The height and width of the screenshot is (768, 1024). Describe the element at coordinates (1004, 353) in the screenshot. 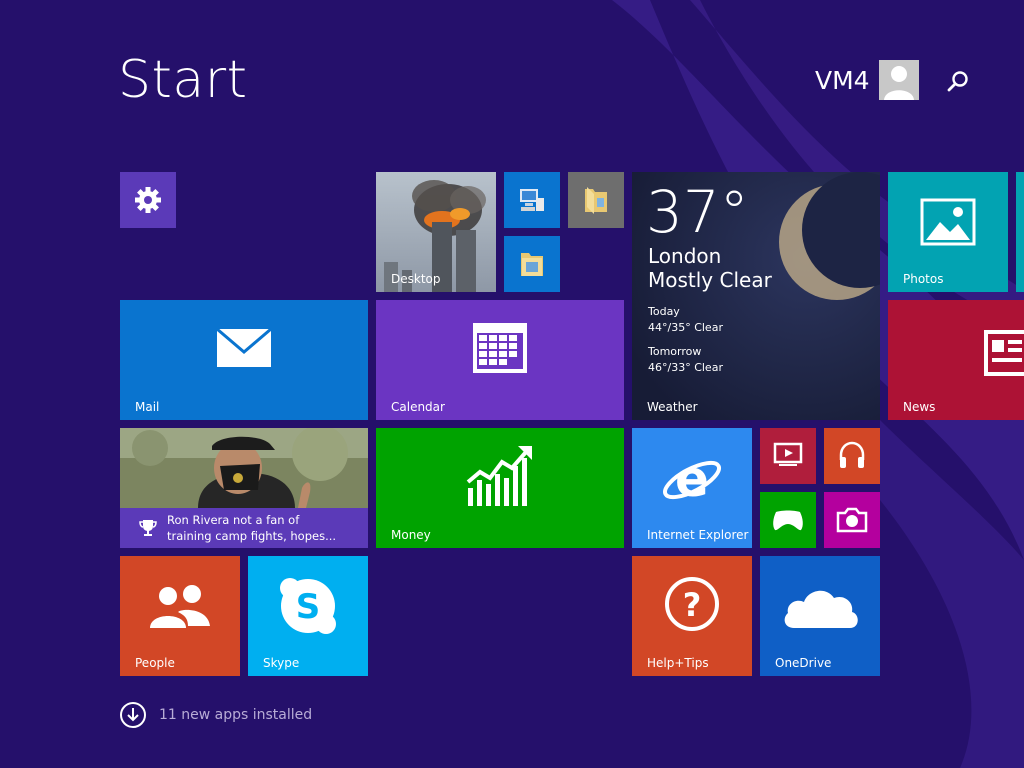

I see `news-icon` at that location.